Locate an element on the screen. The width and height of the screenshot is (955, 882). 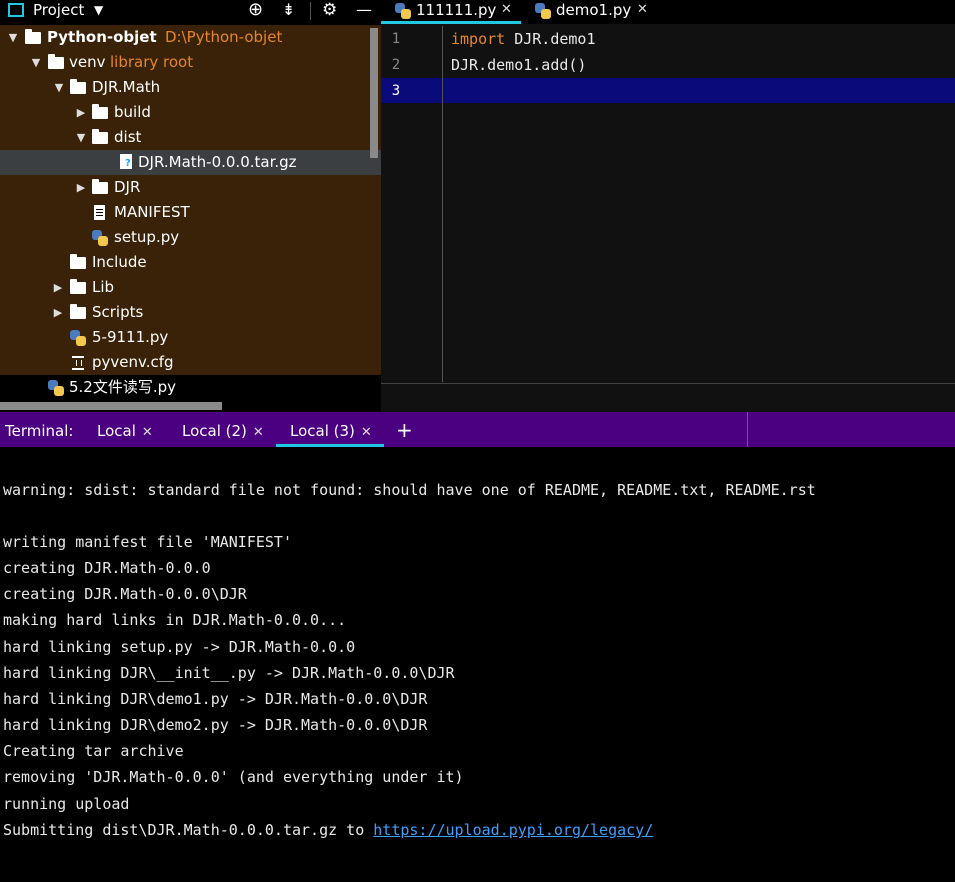
tree-item: ▶ DJR is located at coordinates (190, 187).